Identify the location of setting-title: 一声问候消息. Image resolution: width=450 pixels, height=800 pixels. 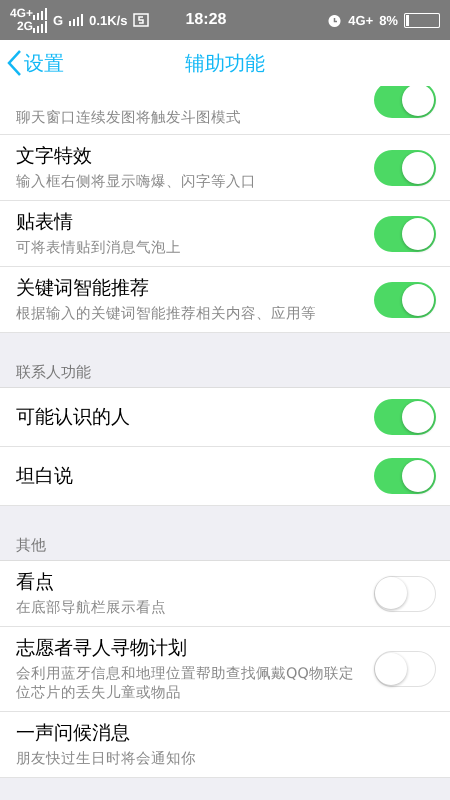
(73, 733).